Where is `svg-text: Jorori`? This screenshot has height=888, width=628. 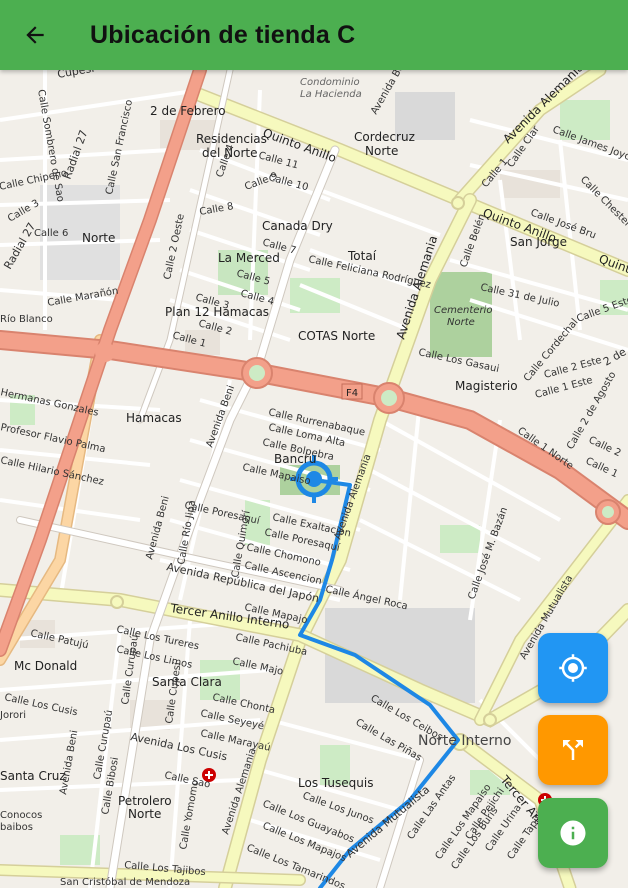
svg-text: Jorori is located at coordinates (13, 715).